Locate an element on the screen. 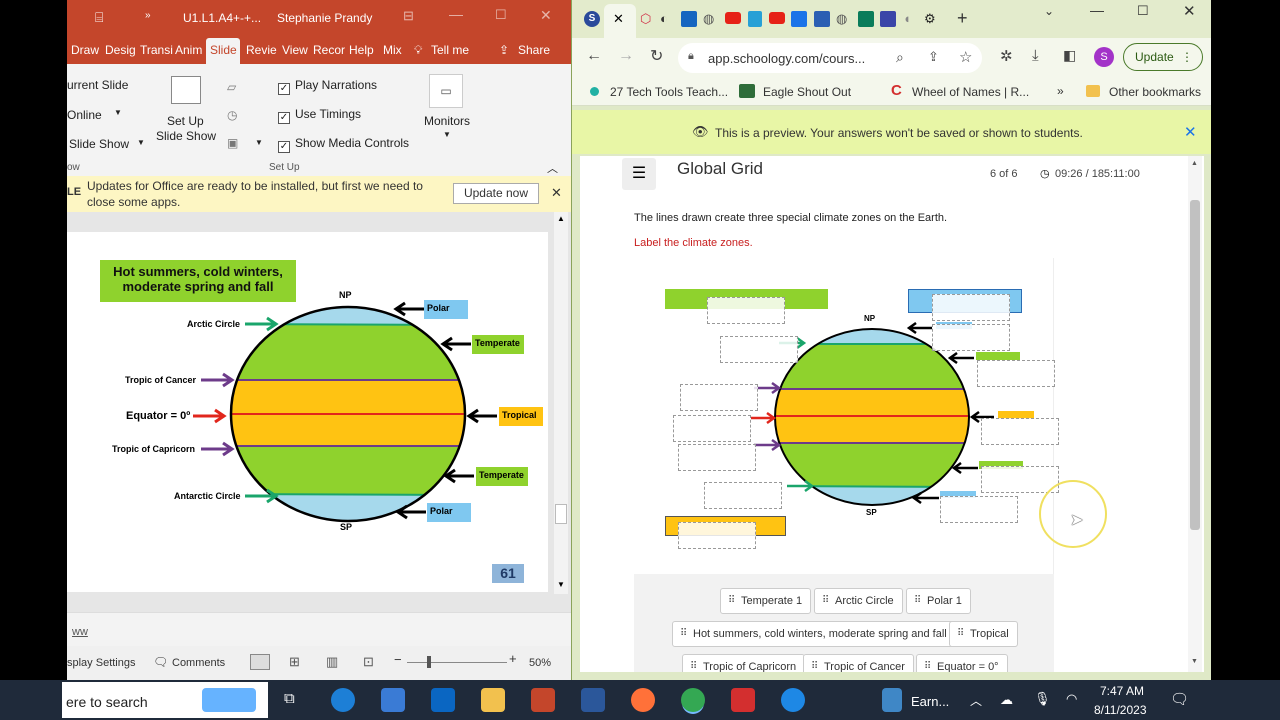 This screenshot has width=1280, height=720. normal-view-icon is located at coordinates (260, 662).